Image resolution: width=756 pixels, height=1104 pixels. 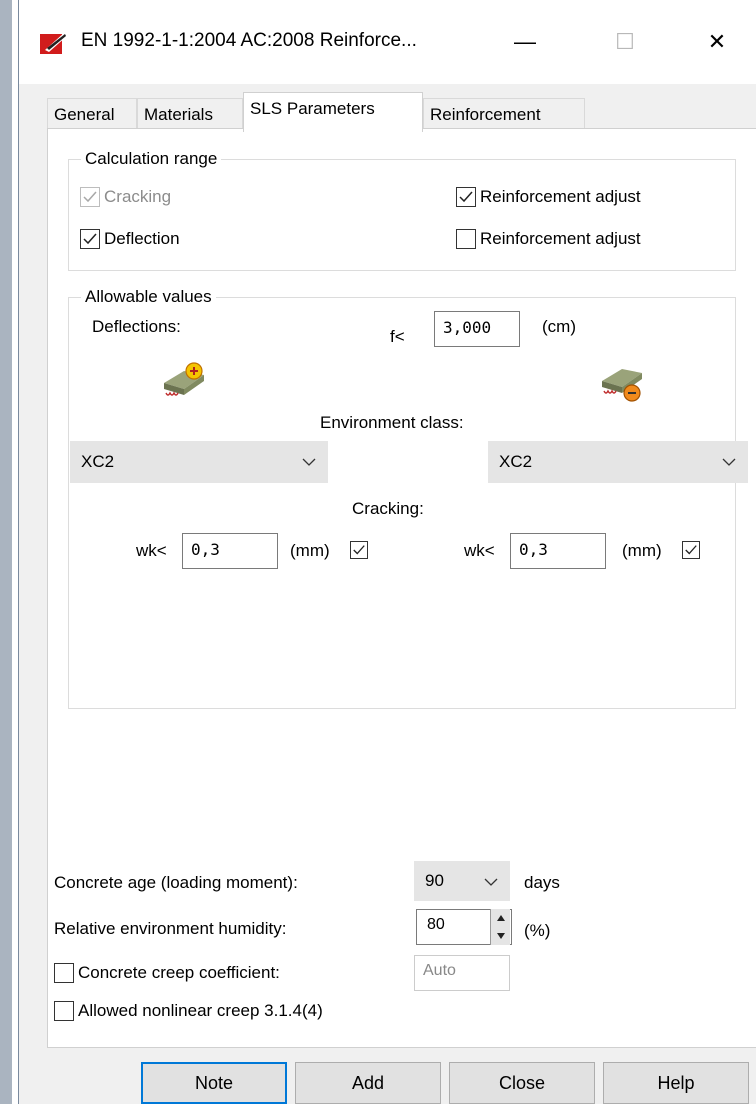 I want to click on wk-bottom-checkbox, so click(x=691, y=550).